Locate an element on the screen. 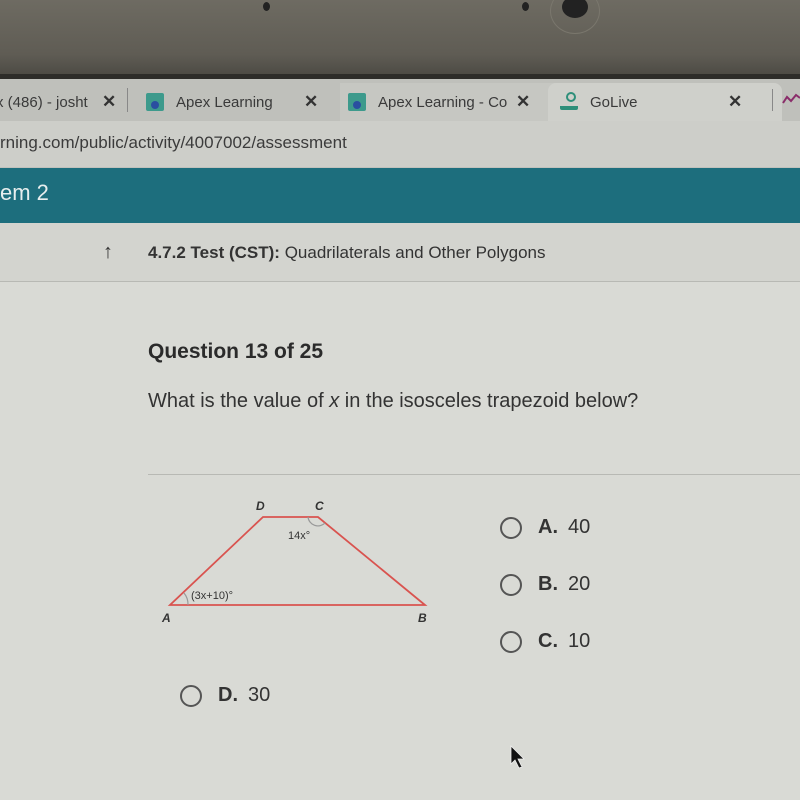 This screenshot has width=800, height=800. tab-apex-learning-course: Apex Learning - Co ✕ is located at coordinates (448, 102).